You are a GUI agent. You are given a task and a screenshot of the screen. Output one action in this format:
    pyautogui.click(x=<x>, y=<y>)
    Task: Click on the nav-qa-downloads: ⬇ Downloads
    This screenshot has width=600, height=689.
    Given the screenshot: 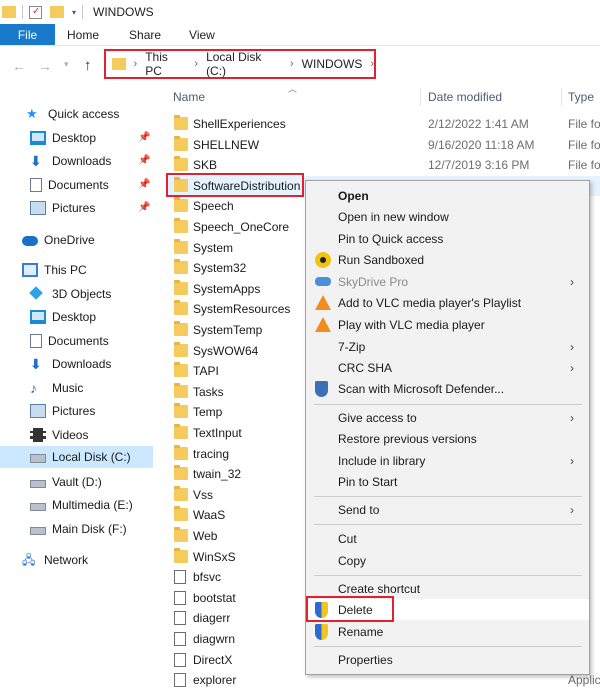 What is the action you would take?
    pyautogui.click(x=70, y=161)
    